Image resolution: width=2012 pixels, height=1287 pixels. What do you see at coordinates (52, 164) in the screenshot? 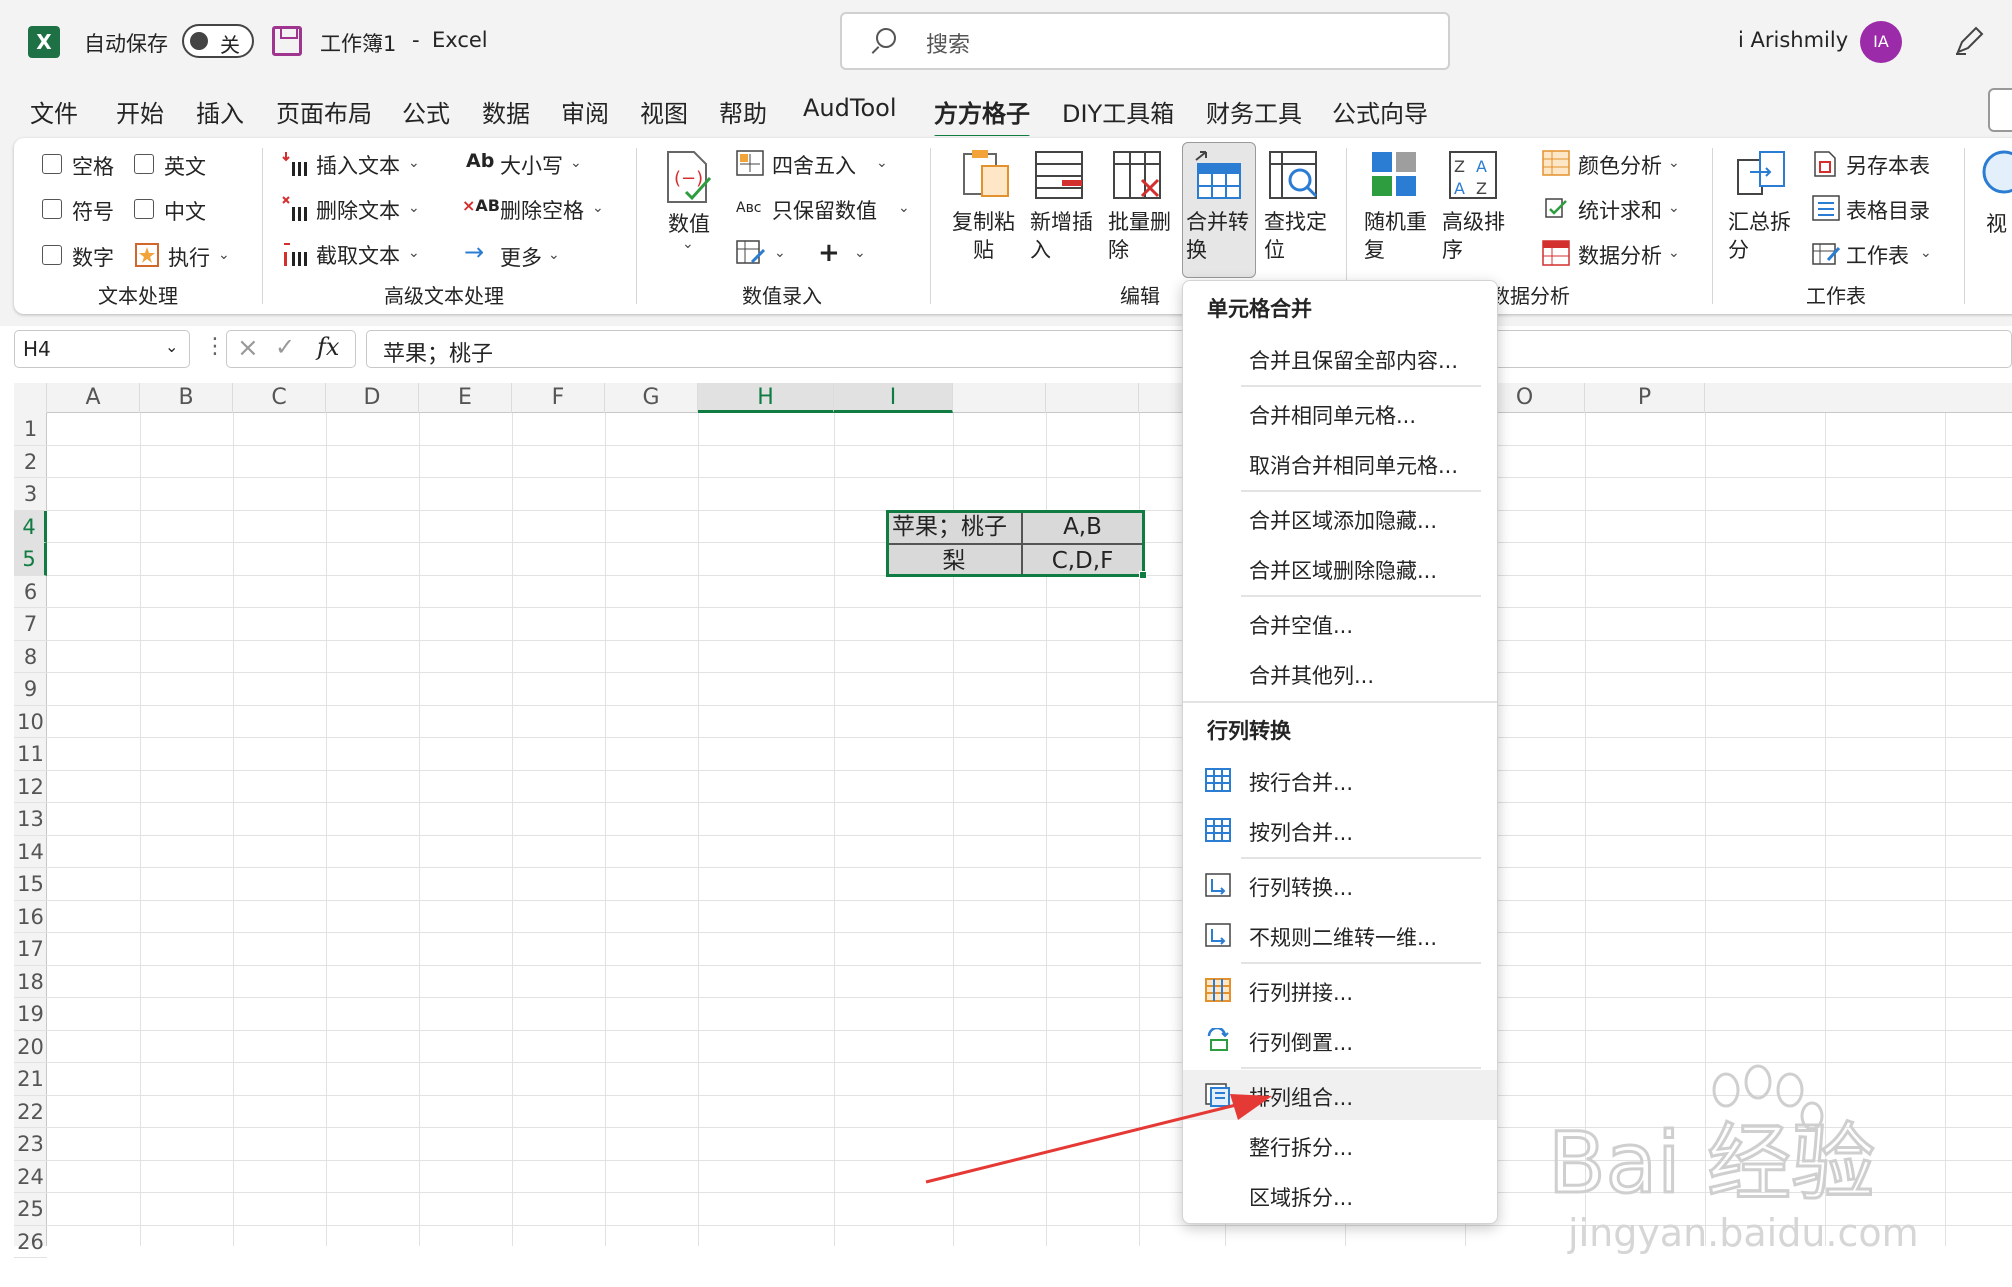
I see `checkbox-space` at bounding box center [52, 164].